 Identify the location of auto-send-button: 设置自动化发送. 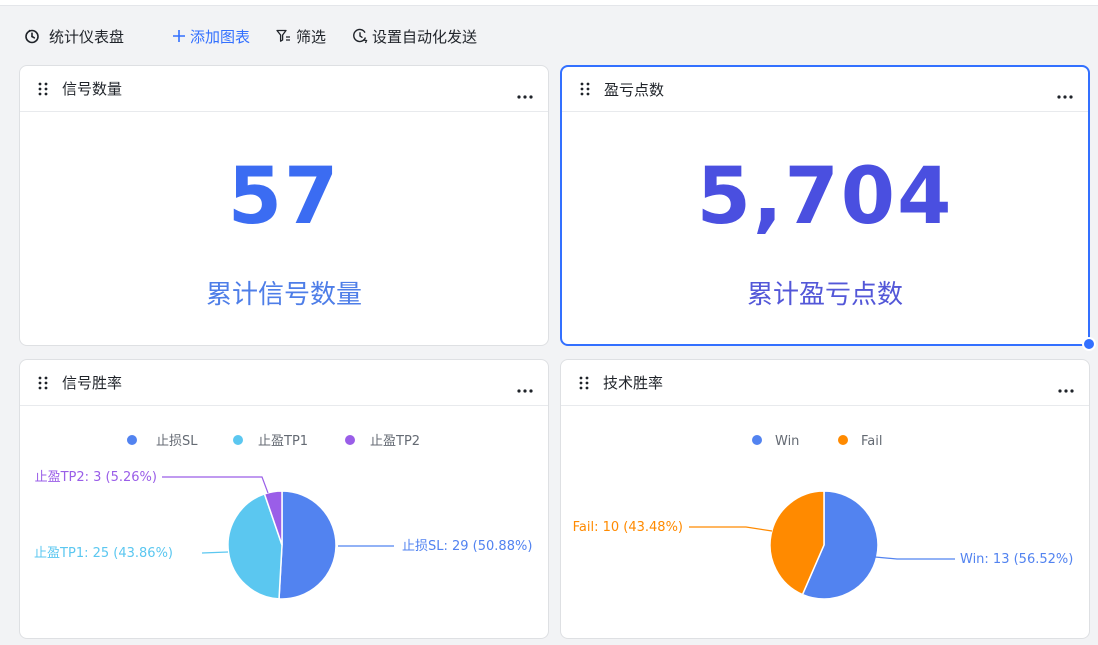
(414, 36).